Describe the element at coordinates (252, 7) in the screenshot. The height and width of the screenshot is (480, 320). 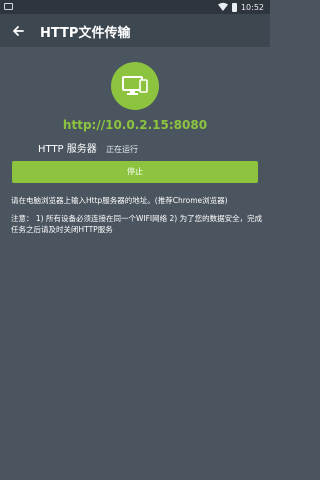
I see `status-time: 10:52` at that location.